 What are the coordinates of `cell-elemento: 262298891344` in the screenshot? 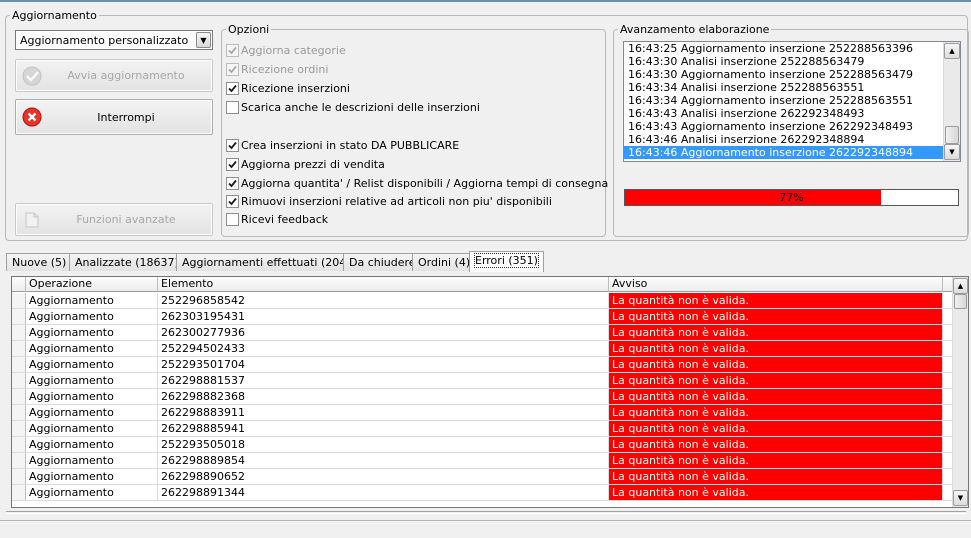 It's located at (383, 492).